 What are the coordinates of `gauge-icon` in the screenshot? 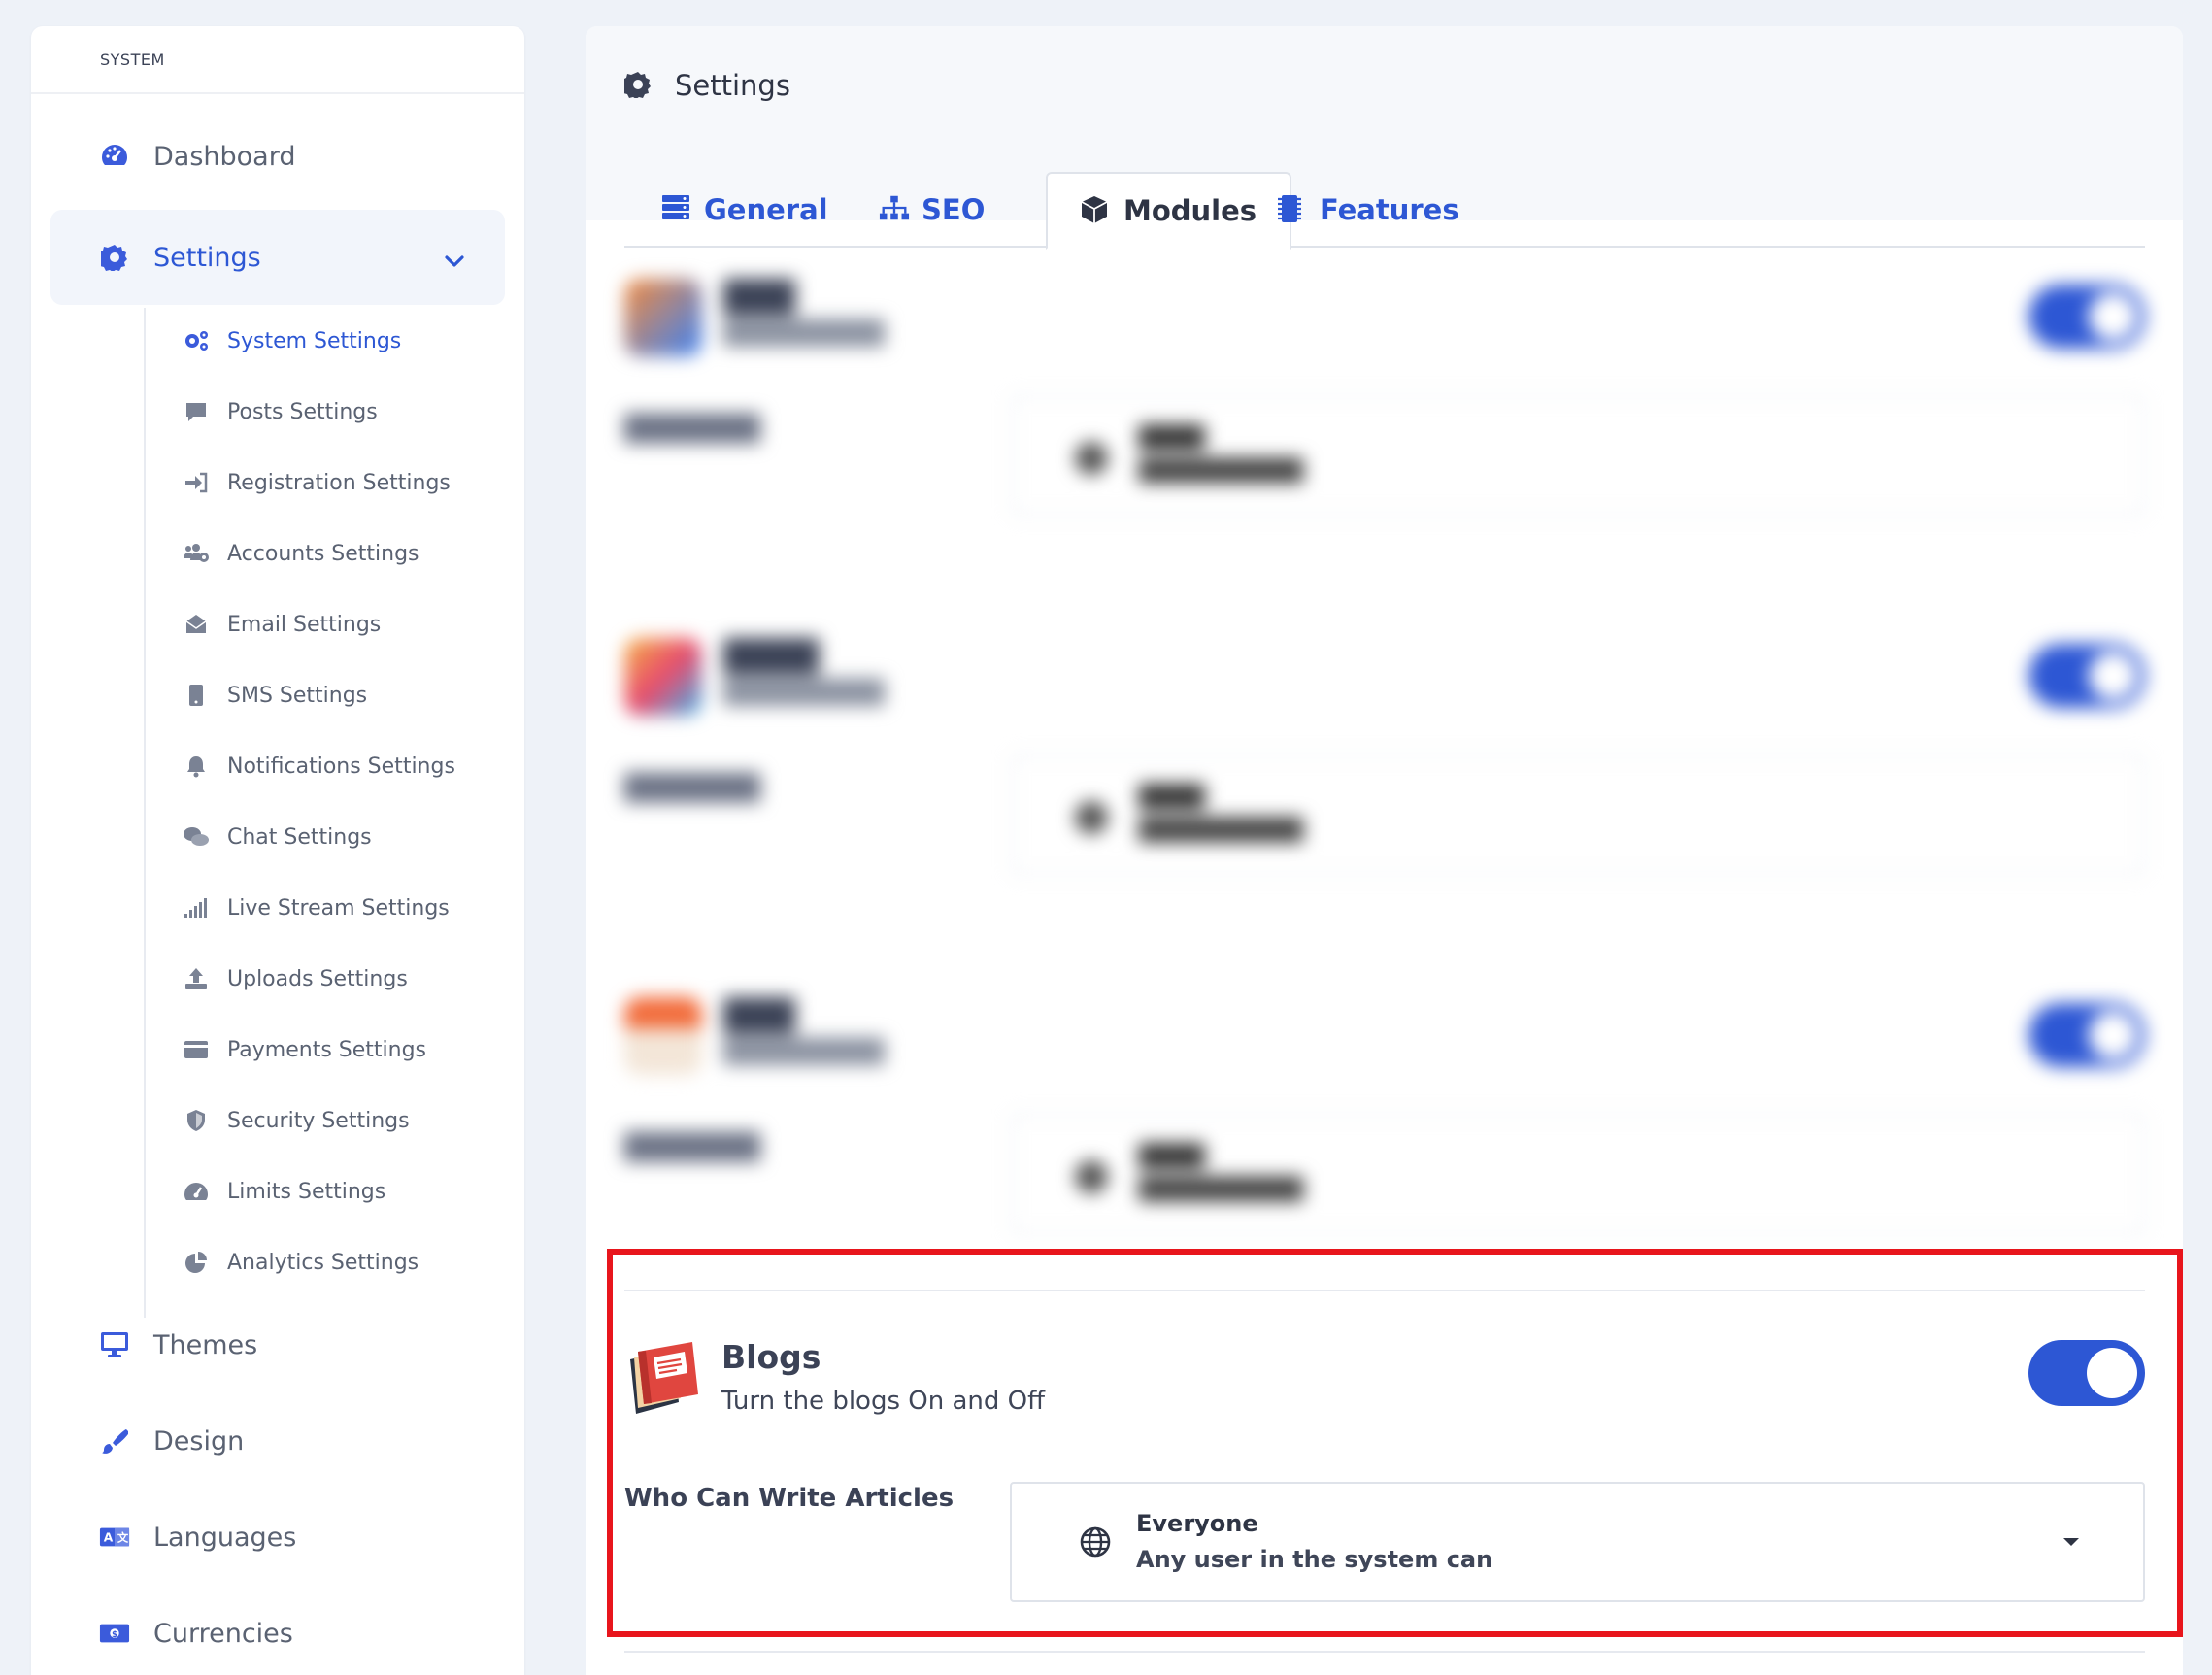 It's located at (196, 1191).